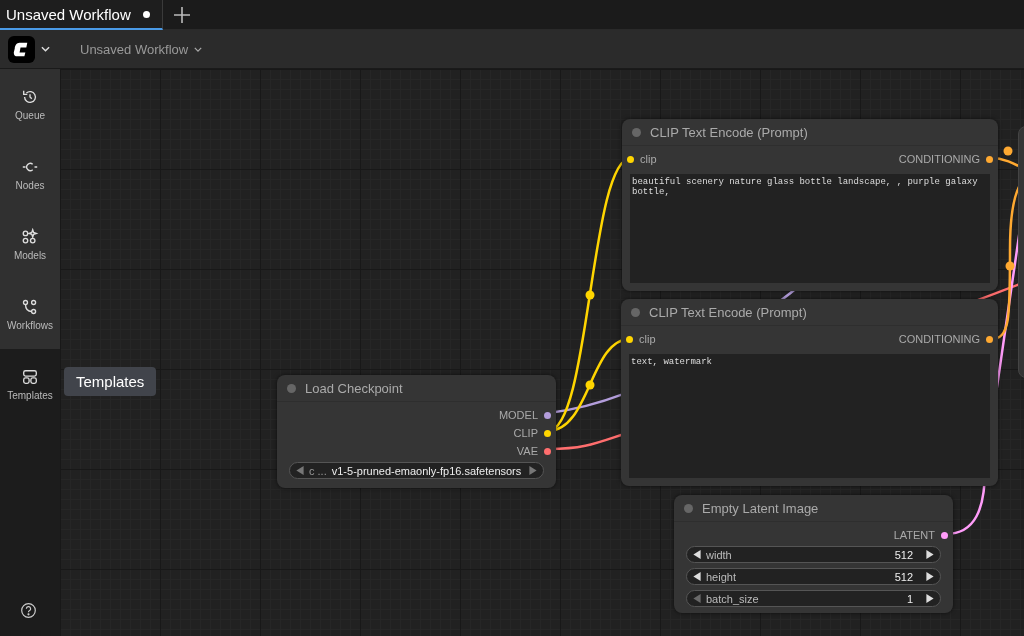 Image resolution: width=1024 pixels, height=636 pixels. Describe the element at coordinates (809, 416) in the screenshot. I see `prompt-textarea: text, watermark` at that location.